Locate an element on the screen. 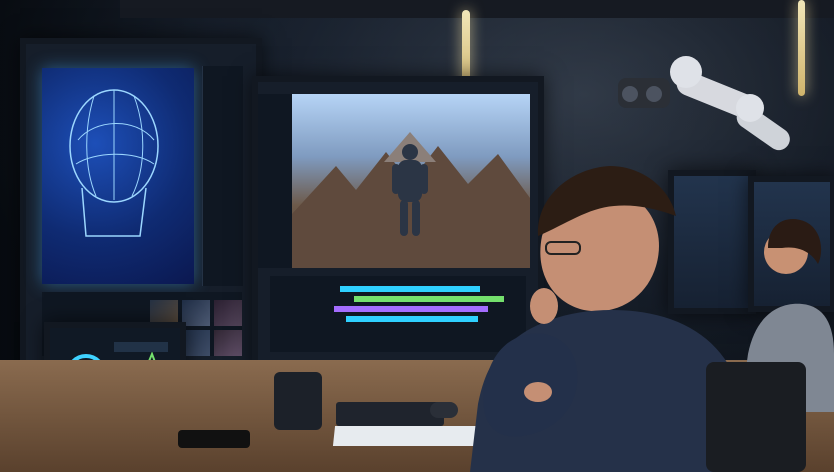 This screenshot has height=472, width=834. keyboard is located at coordinates (390, 414).